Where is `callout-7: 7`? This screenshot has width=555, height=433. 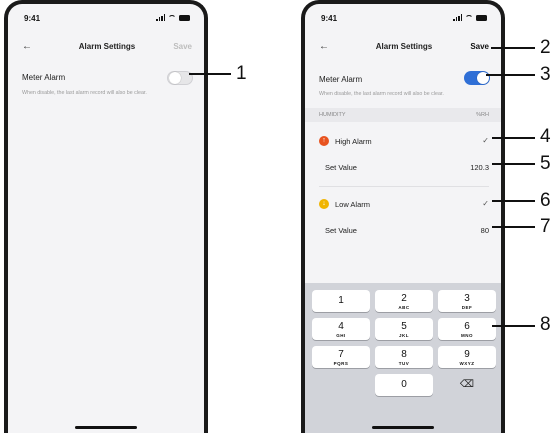 callout-7: 7 is located at coordinates (545, 226).